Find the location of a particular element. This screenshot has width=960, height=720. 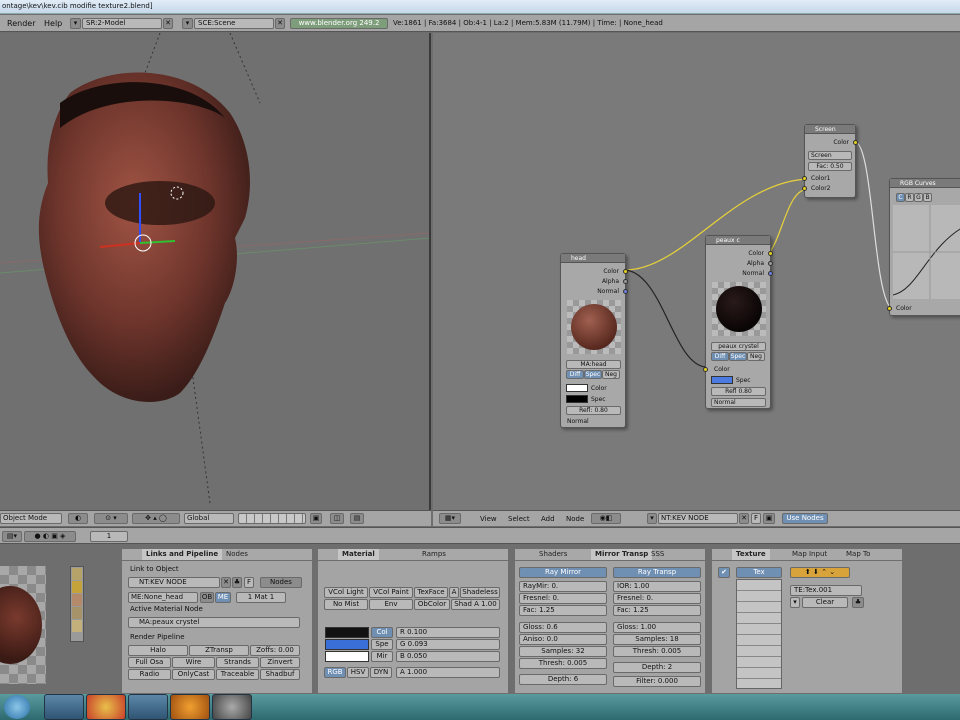

strands-button: Strands is located at coordinates (237, 662).